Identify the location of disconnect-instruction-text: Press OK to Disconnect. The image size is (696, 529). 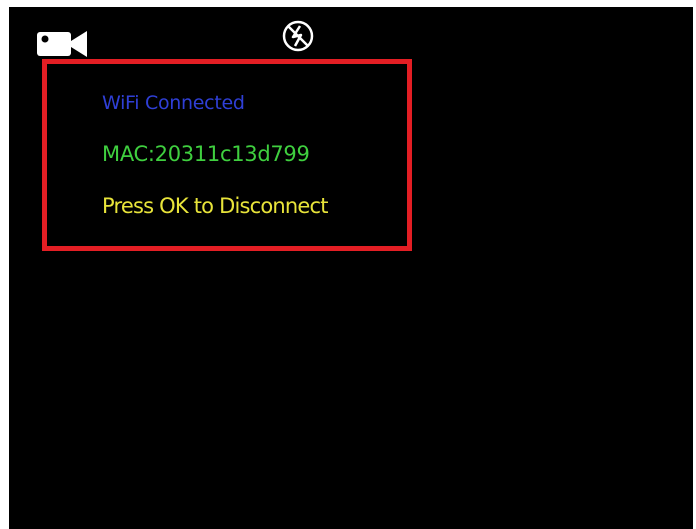
(215, 206).